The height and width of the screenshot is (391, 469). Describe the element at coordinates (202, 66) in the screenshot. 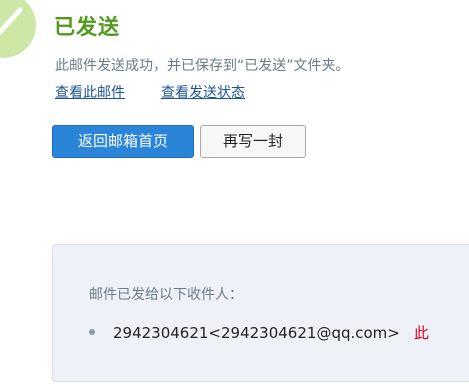

I see `status-message: 此邮件发送成功，并已保存到“已发送”文件夹。` at that location.